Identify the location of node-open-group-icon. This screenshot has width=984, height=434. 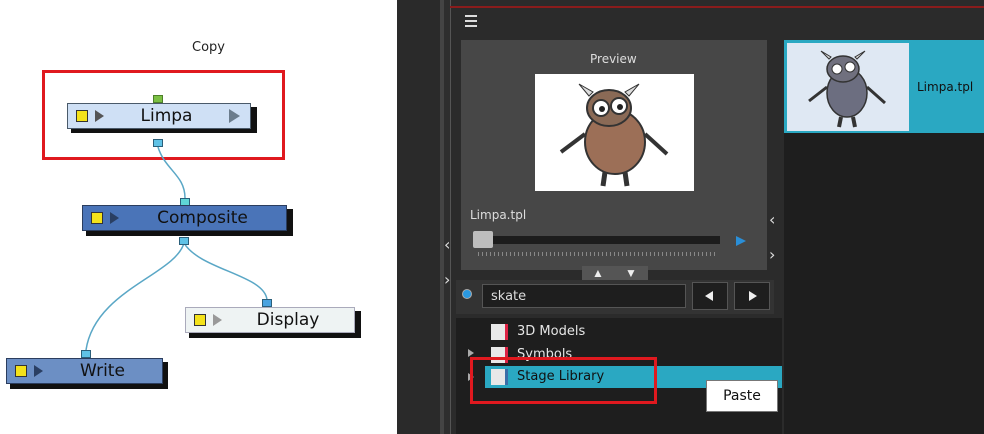
(234, 116).